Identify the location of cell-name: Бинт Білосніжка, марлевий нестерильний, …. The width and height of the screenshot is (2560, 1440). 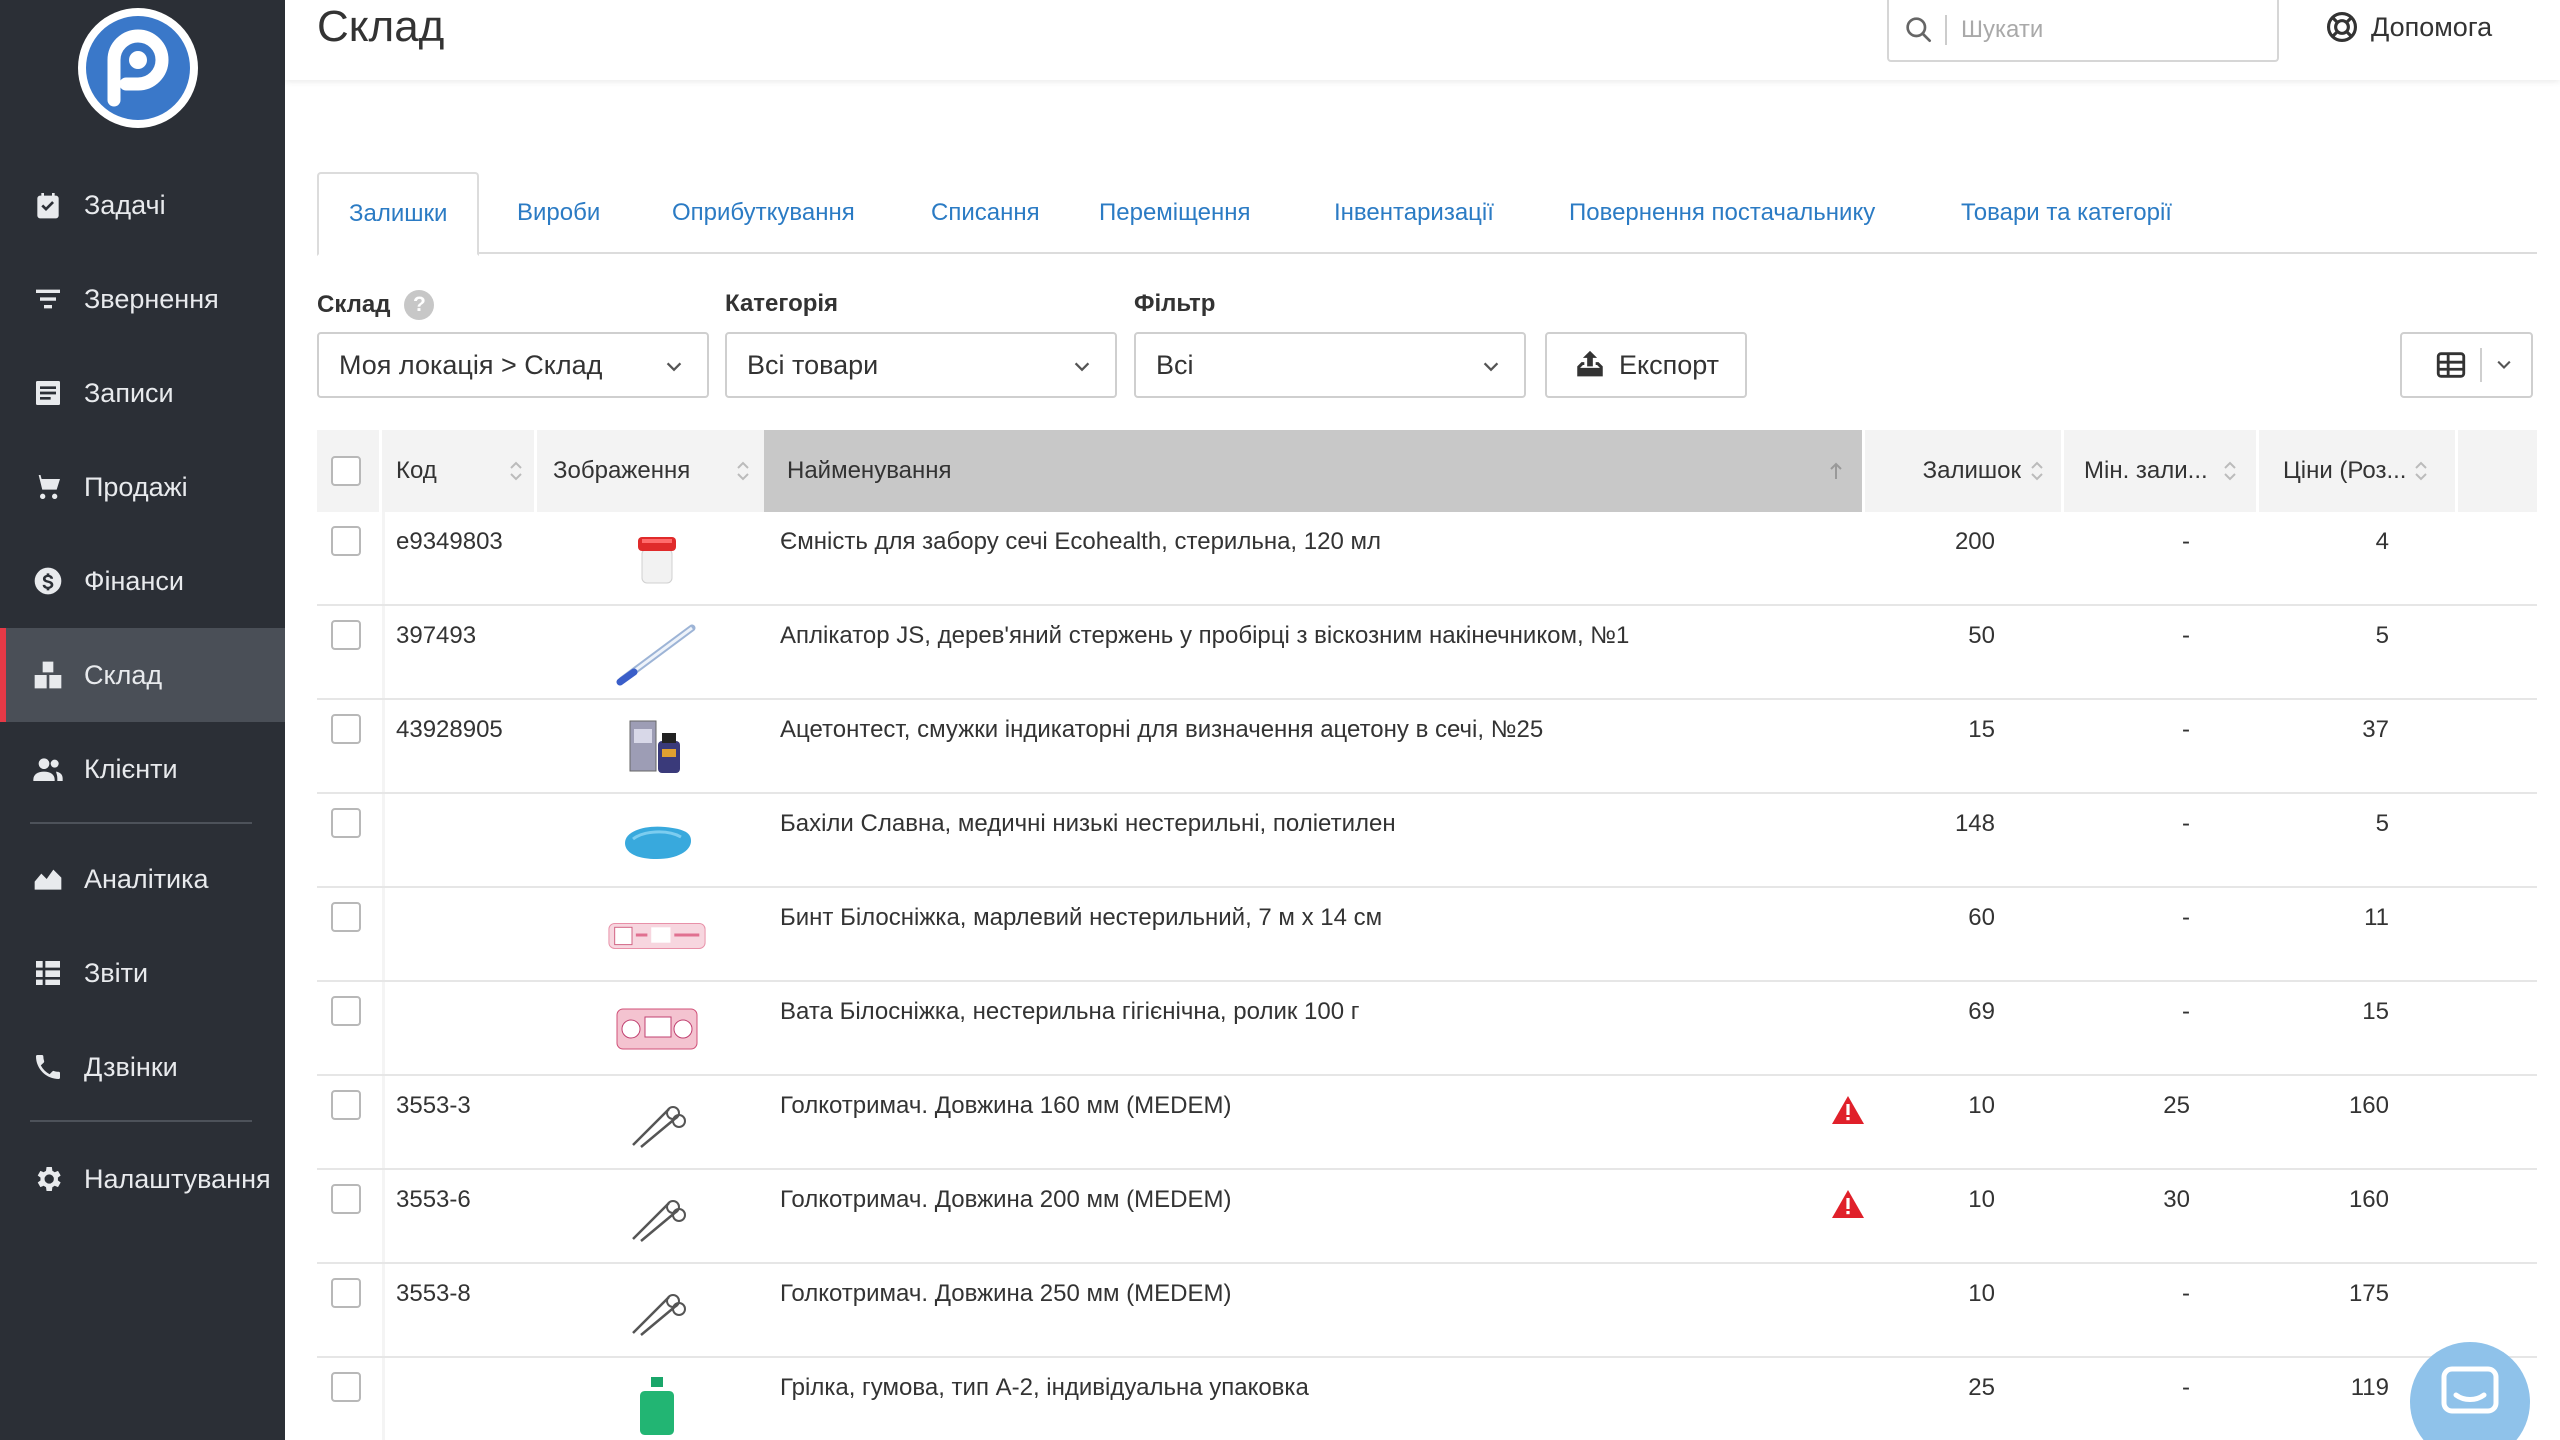
(1081, 935).